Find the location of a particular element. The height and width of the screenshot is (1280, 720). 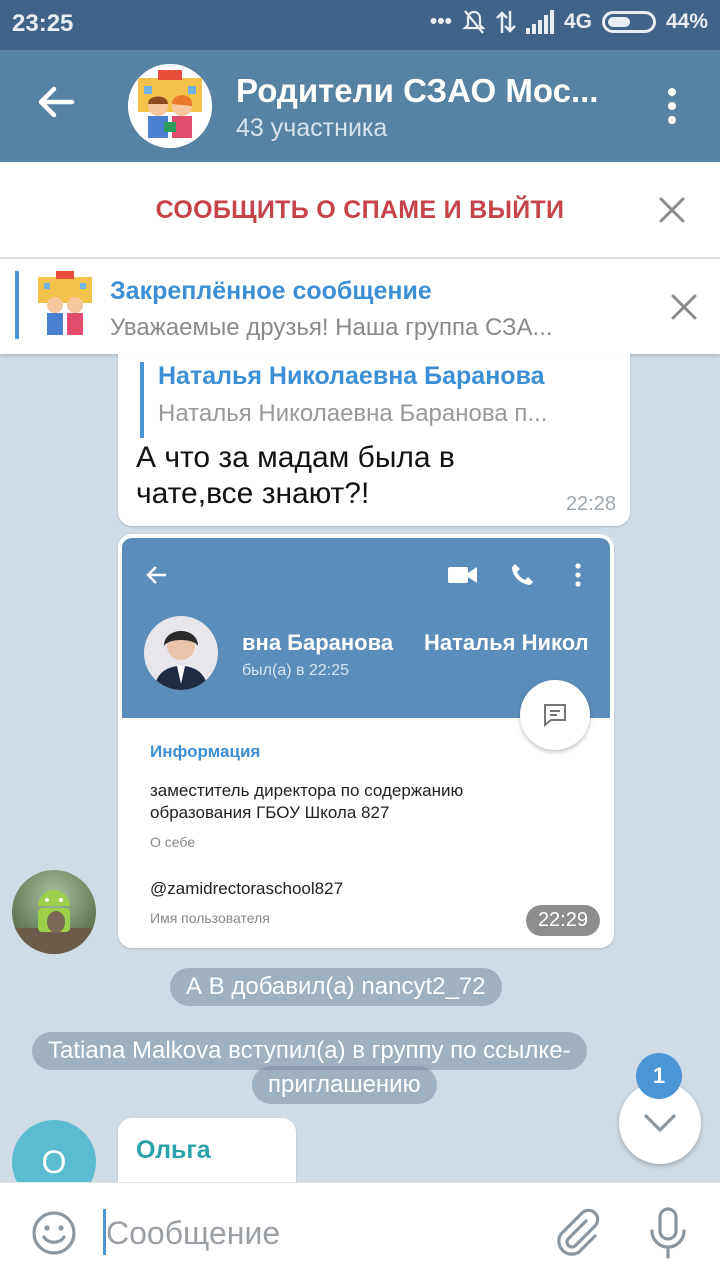

school-kids-image is located at coordinates (170, 106).